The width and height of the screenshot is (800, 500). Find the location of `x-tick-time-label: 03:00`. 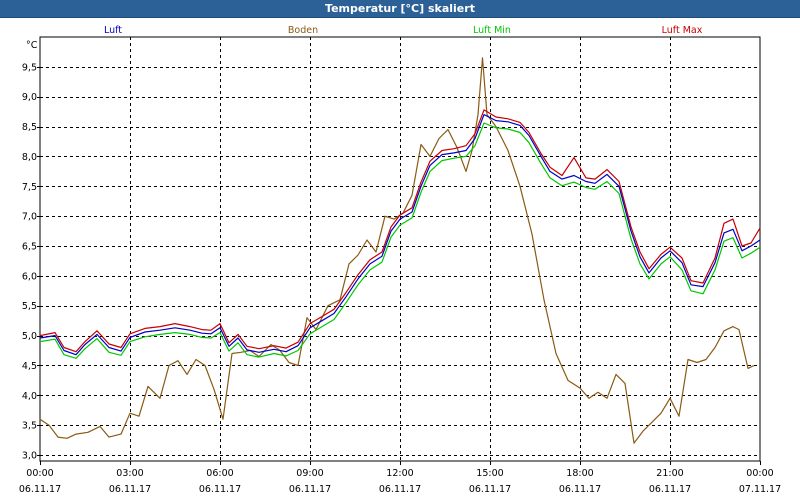

x-tick-time-label: 03:00 is located at coordinates (129, 473).